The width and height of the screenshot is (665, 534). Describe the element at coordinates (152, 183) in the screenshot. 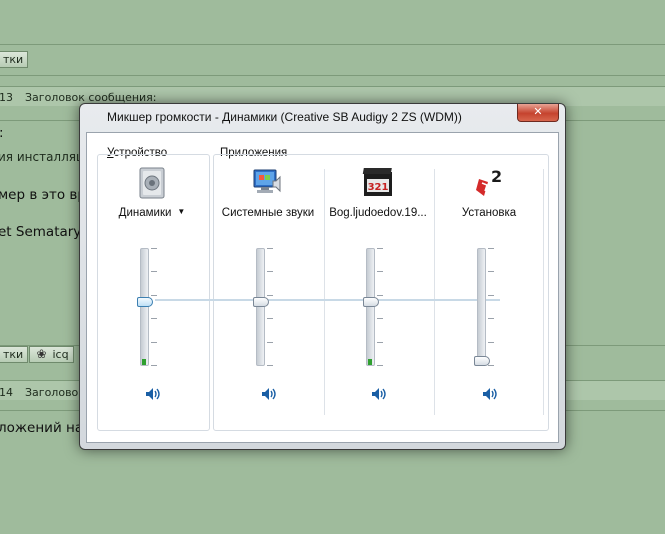

I see `speaker-device-icon` at that location.